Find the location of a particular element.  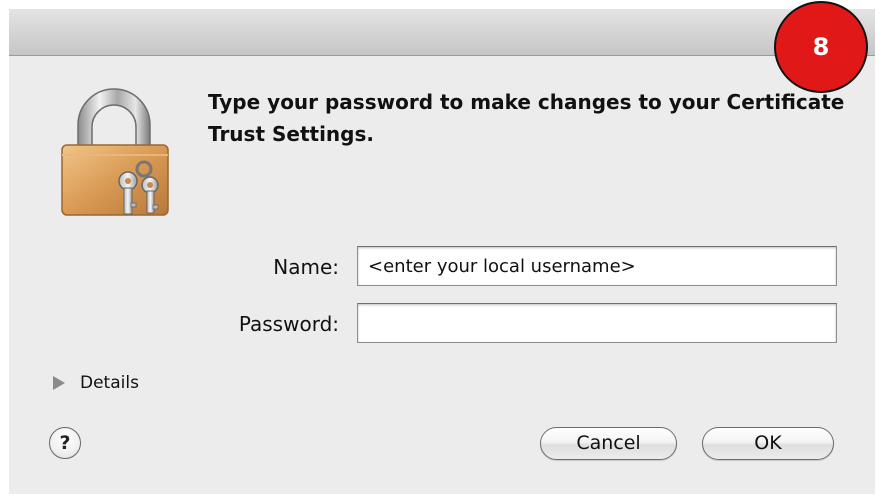

title-bar is located at coordinates (442, 32).